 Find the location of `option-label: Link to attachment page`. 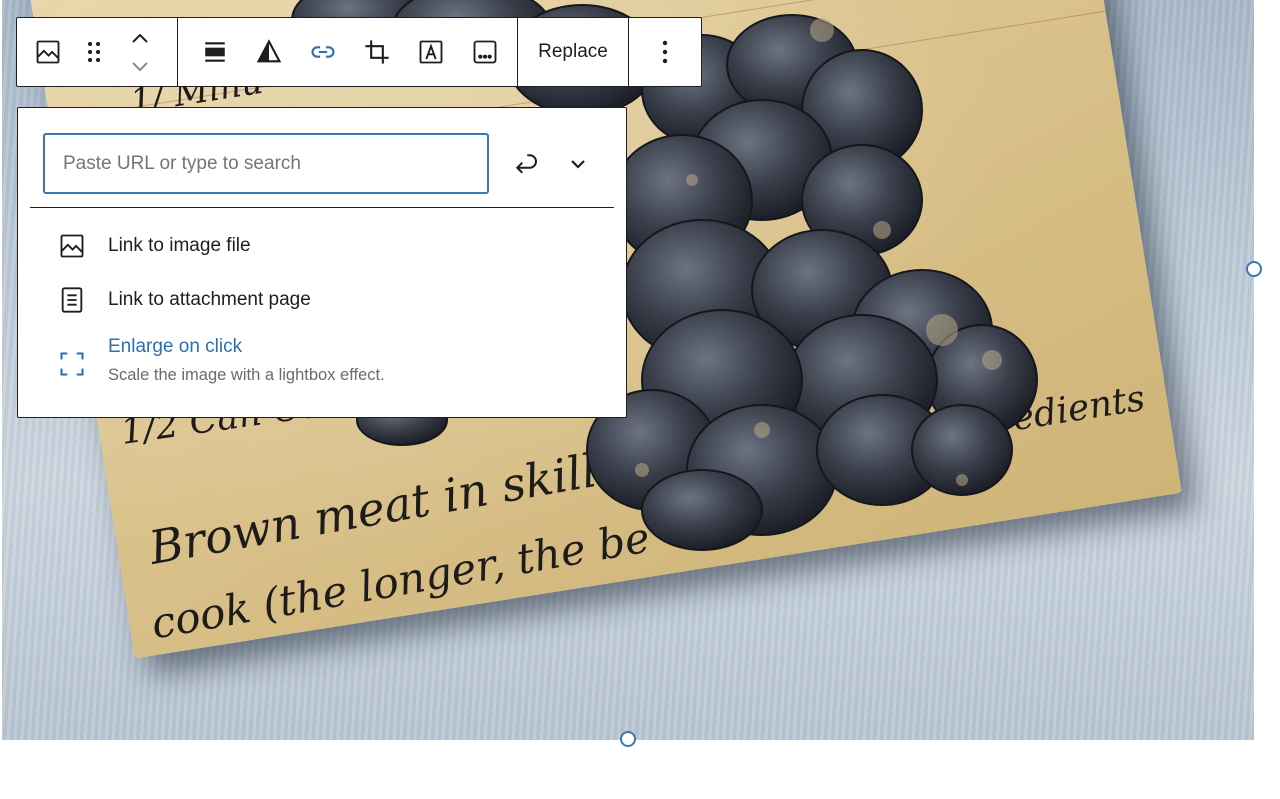

option-label: Link to attachment page is located at coordinates (209, 299).